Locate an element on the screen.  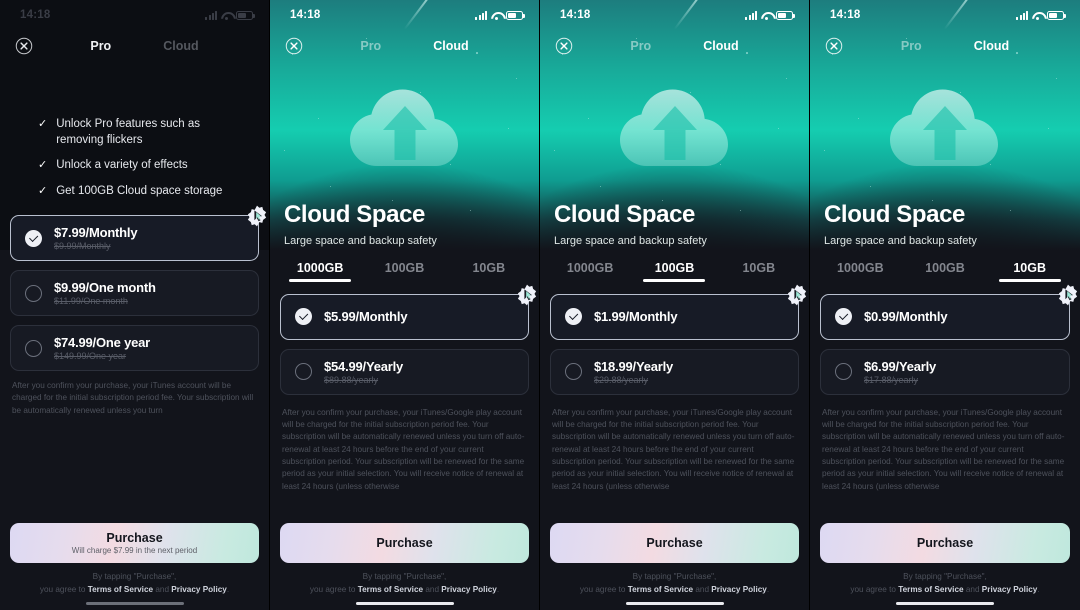
plan-option-list: $5.99/Monthly $54.99/Yearly $89.88/yearly is located at coordinates (404, 339).